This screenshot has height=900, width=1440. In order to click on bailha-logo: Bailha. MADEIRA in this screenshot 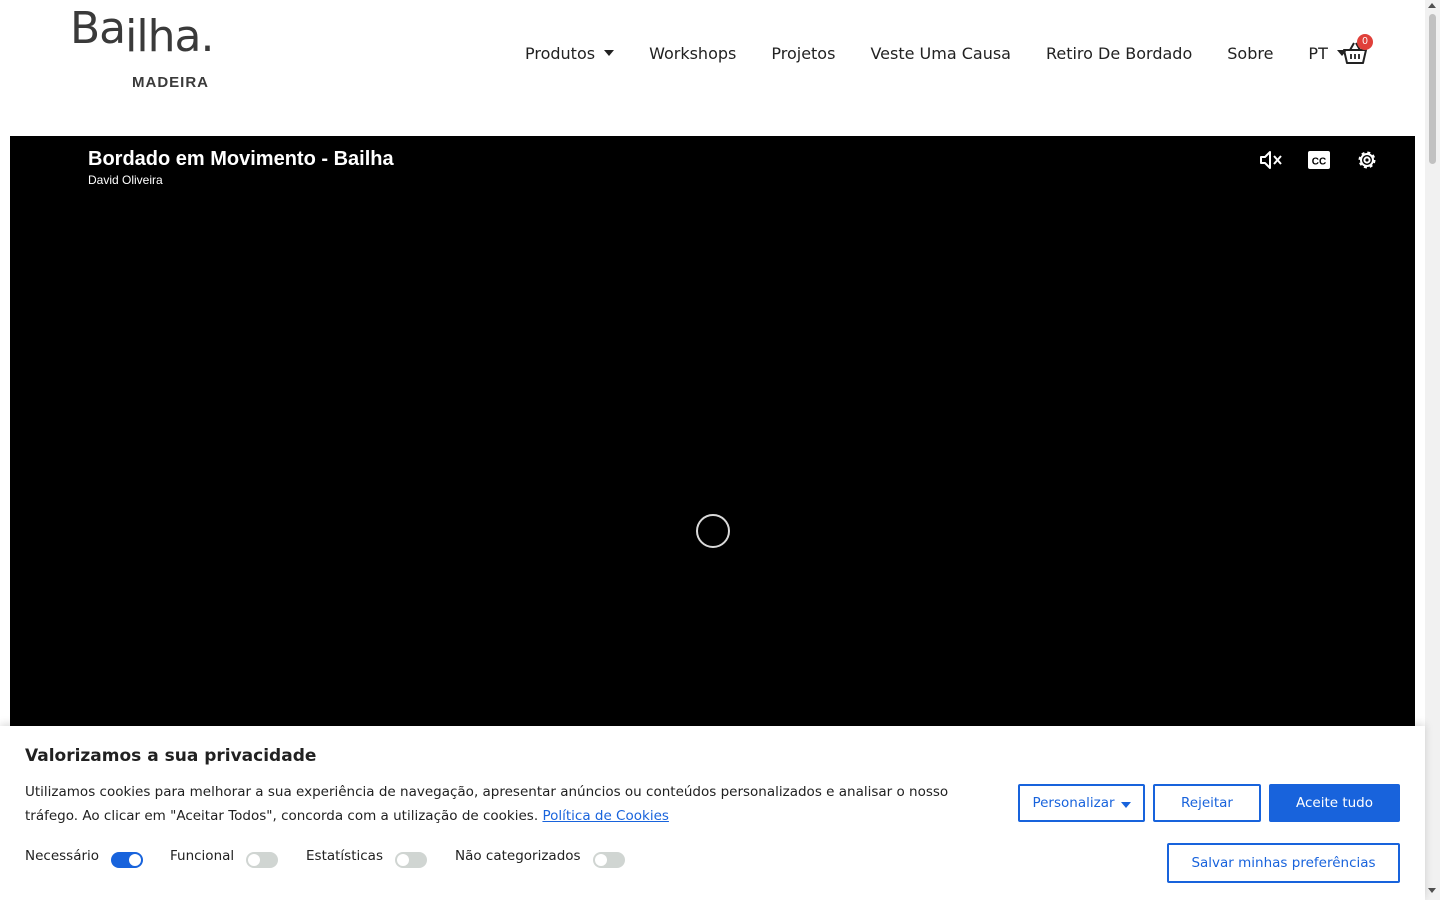, I will do `click(155, 52)`.